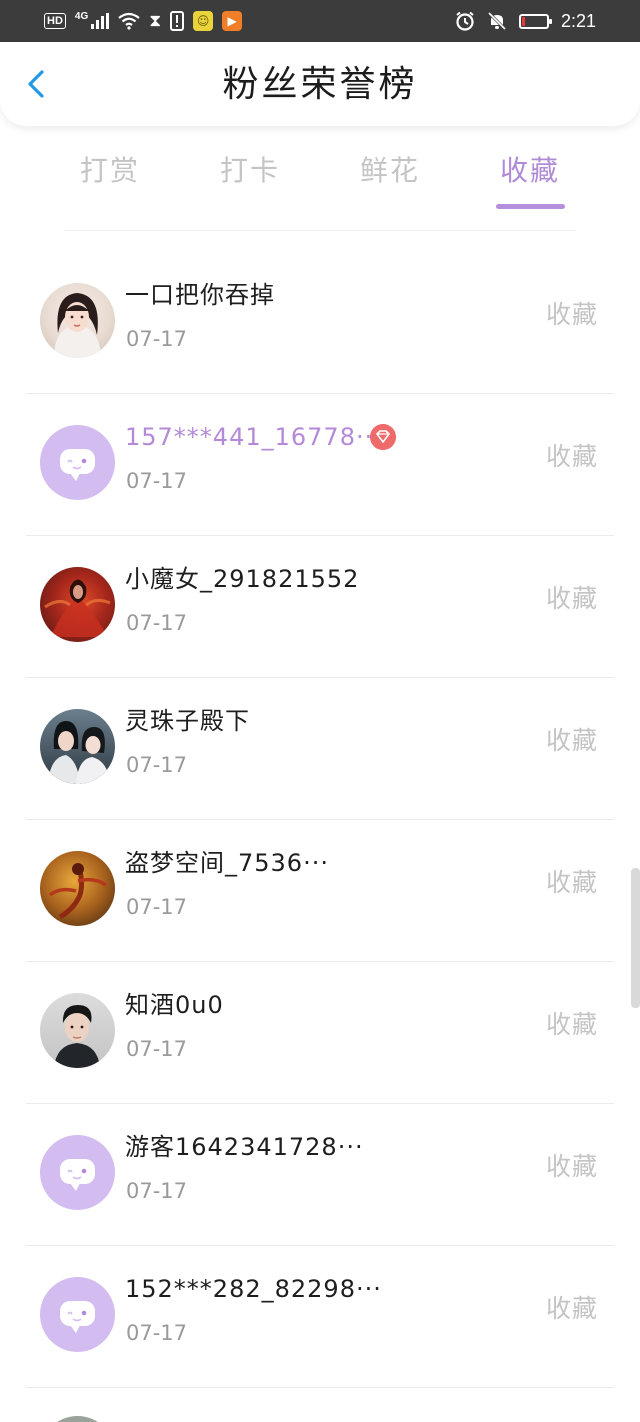 Image resolution: width=640 pixels, height=1422 pixels. What do you see at coordinates (320, 1405) in the screenshot?
I see `list-item` at bounding box center [320, 1405].